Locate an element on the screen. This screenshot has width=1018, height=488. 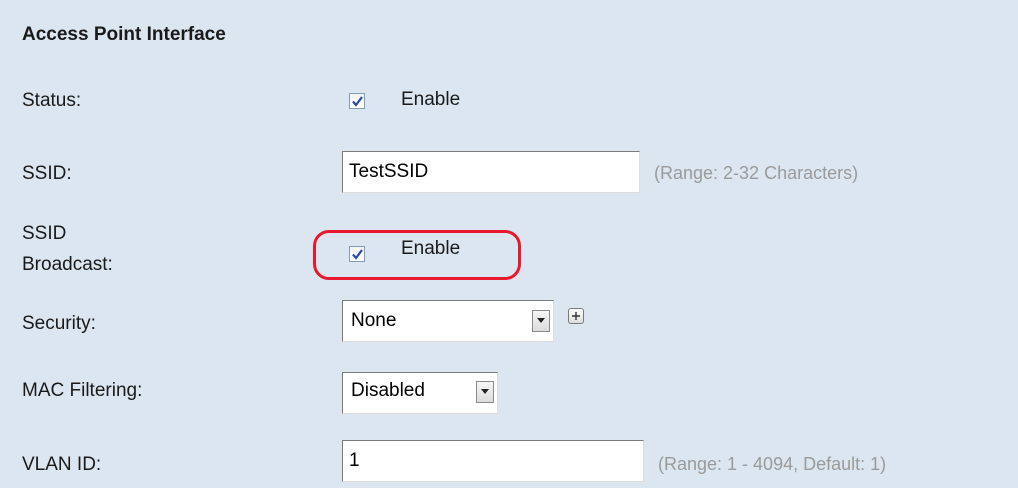
checkmark-icon is located at coordinates (357, 101).